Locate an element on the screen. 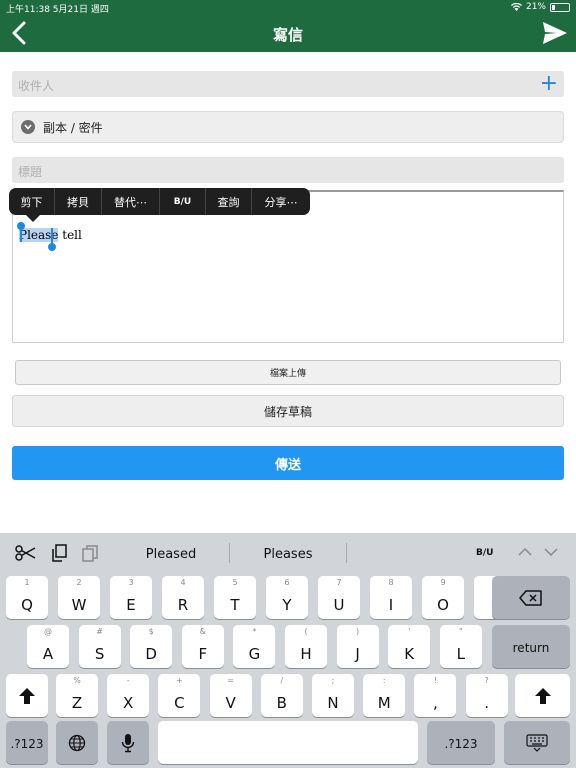  return-key-label: return is located at coordinates (531, 648).